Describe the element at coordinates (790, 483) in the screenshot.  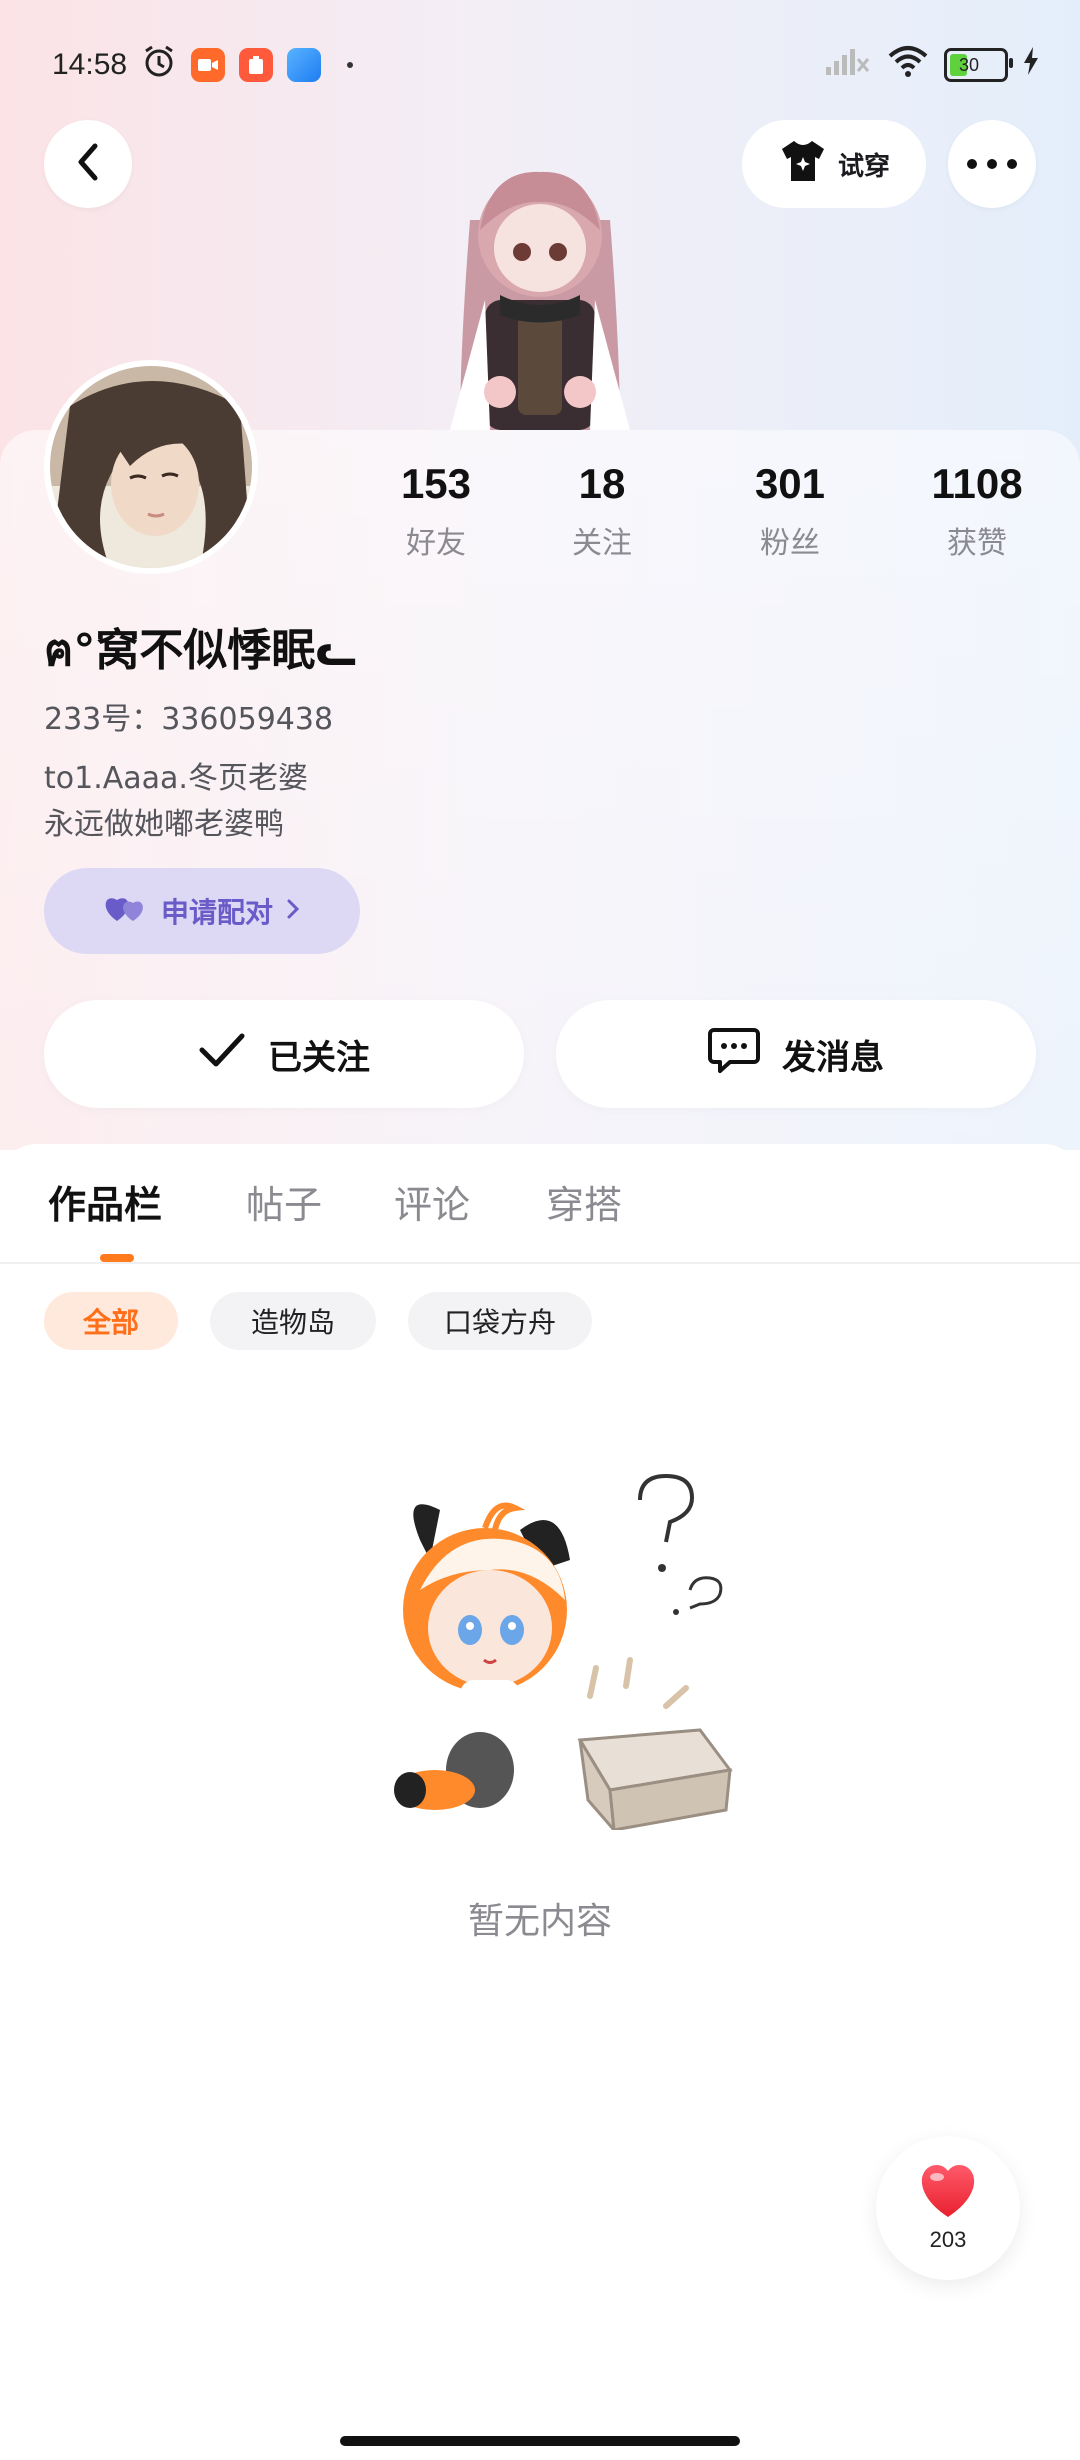
I see `stat-value: 301` at that location.